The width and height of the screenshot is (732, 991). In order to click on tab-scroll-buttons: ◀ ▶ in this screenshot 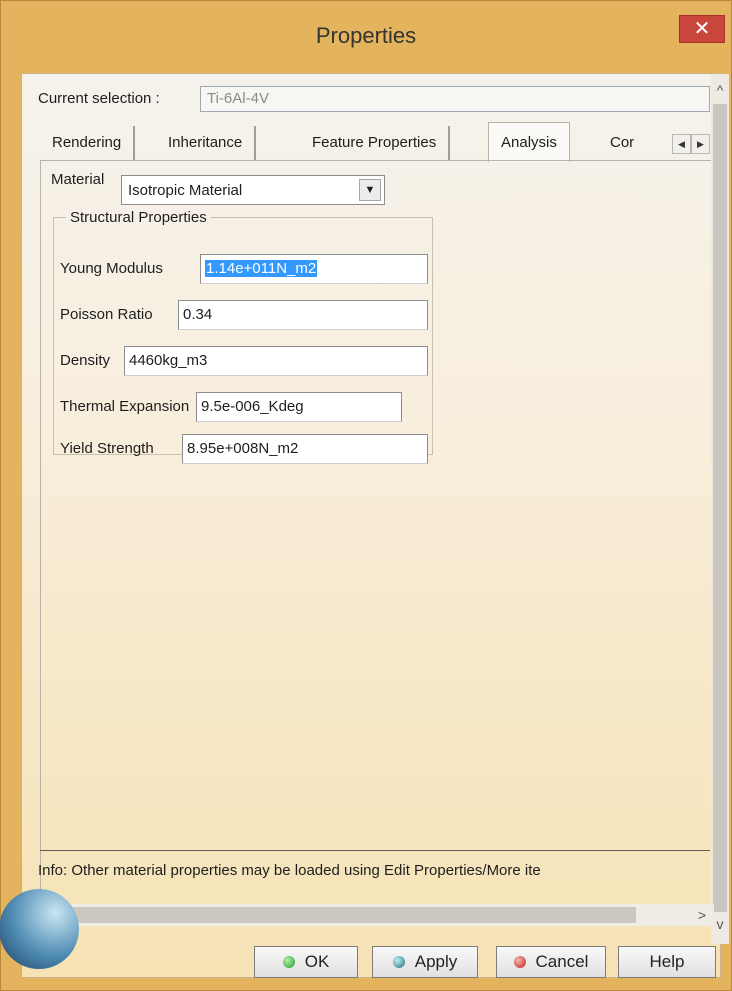, I will do `click(692, 144)`.